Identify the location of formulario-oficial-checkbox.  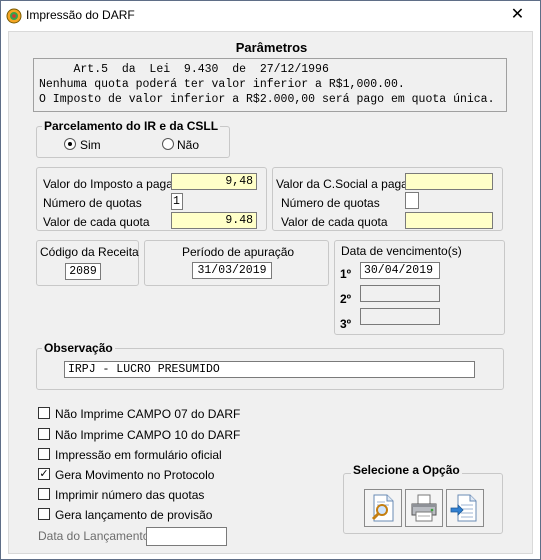
(44, 454).